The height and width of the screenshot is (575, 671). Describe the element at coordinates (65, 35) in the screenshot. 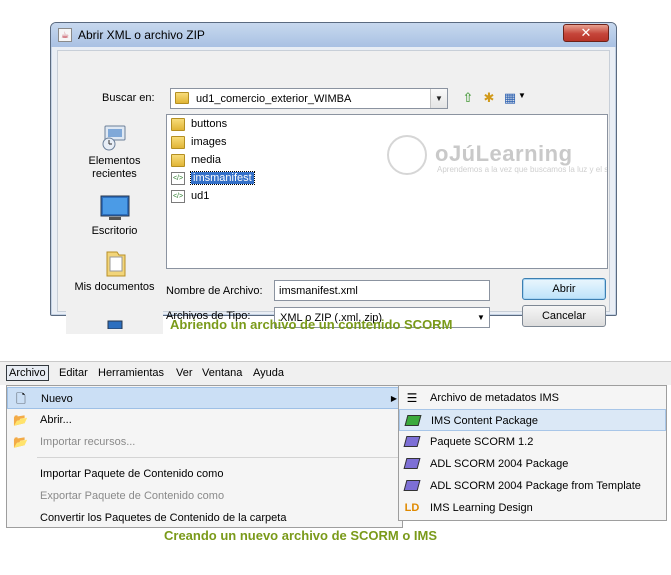

I see `java-app-icon: ☕` at that location.